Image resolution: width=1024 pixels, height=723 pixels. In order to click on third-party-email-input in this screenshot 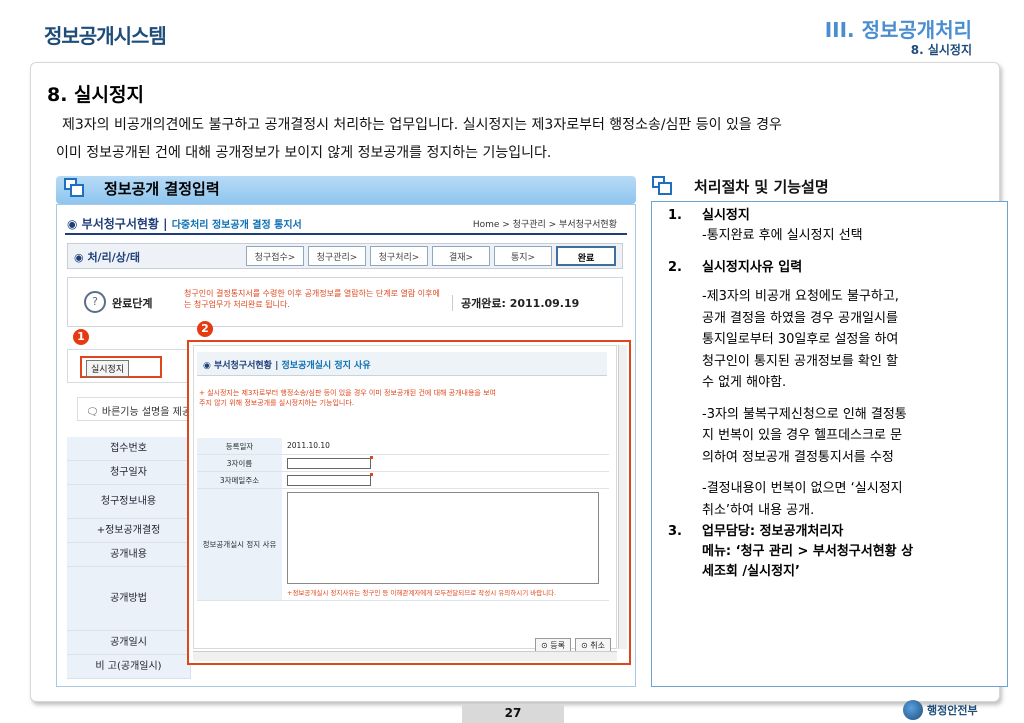, I will do `click(330, 479)`.